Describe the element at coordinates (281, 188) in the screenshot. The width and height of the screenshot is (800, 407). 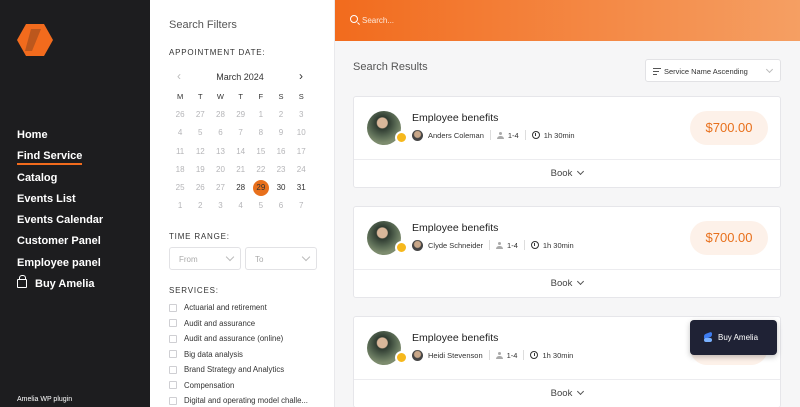
I see `calendar-day: 30` at that location.